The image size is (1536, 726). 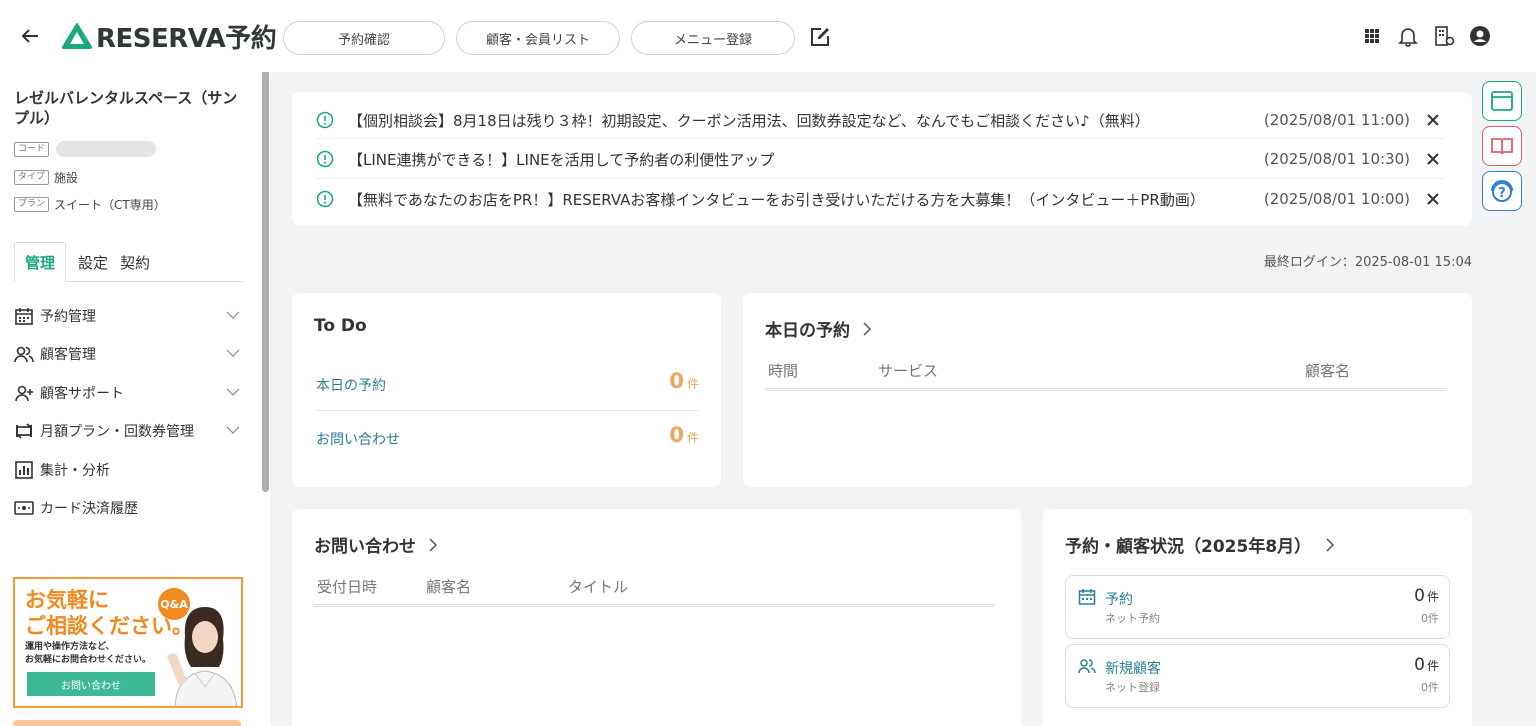 I want to click on col-time: 時間, so click(x=783, y=371).